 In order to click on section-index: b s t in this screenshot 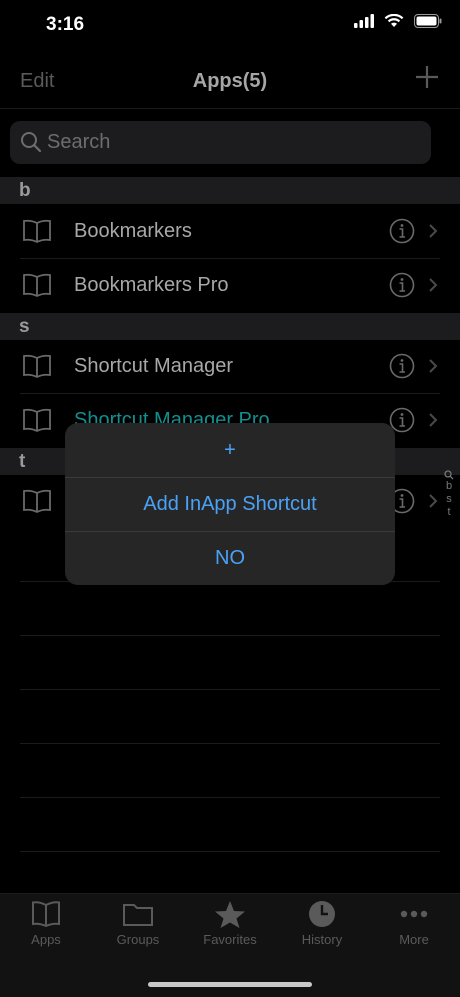, I will do `click(449, 494)`.